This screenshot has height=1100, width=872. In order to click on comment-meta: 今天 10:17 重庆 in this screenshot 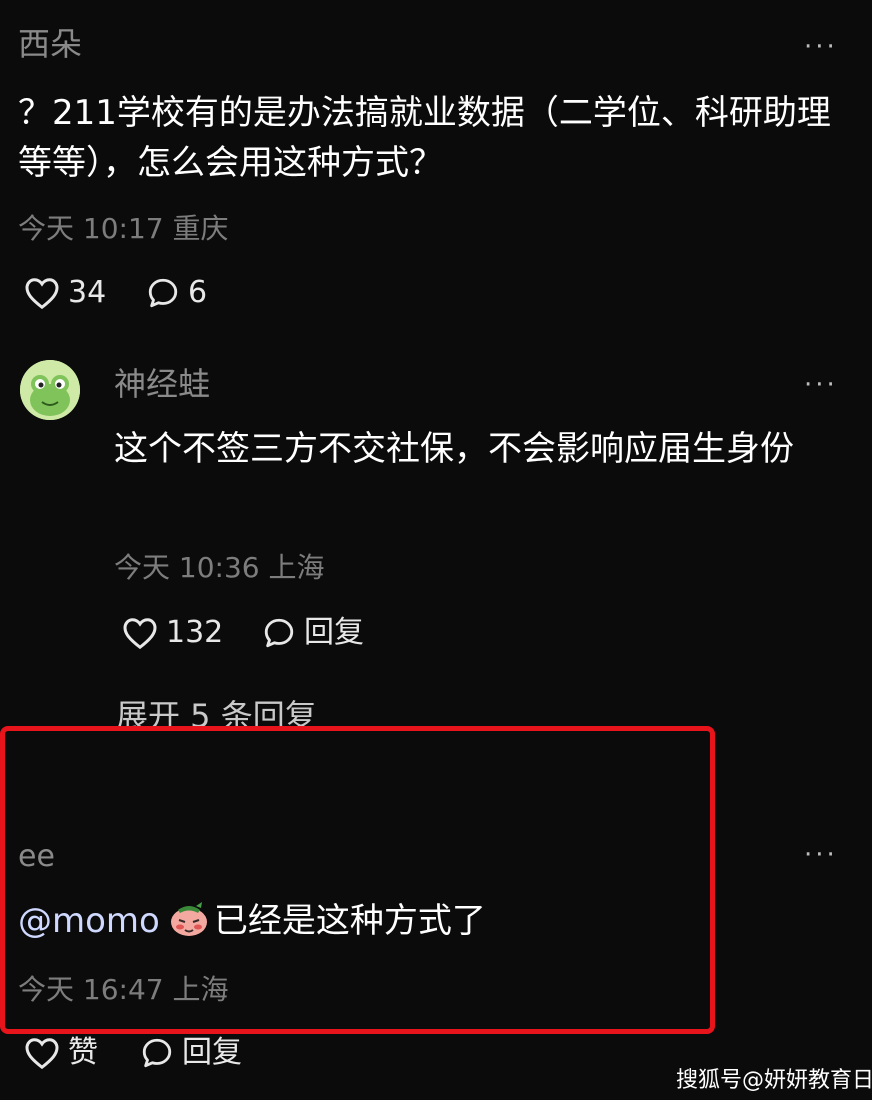, I will do `click(123, 229)`.